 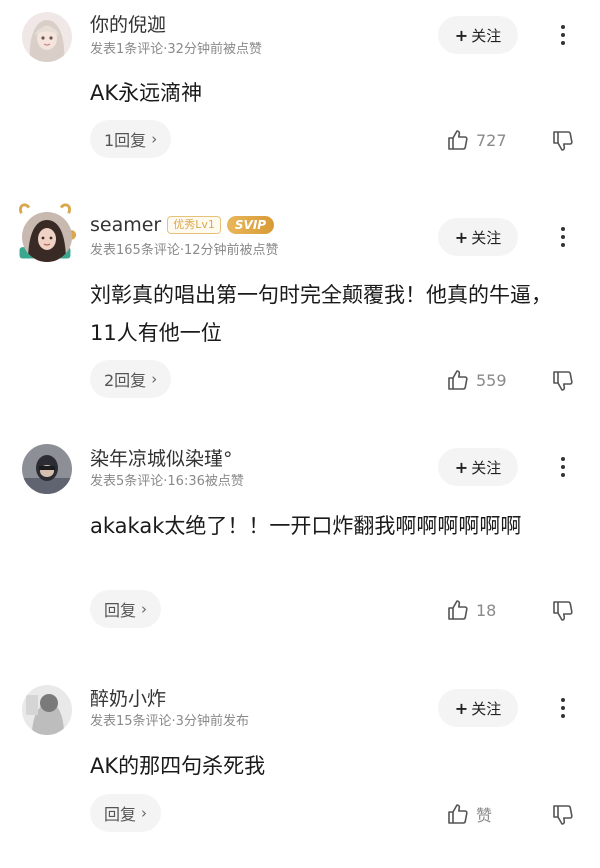 I want to click on level-badge: 优秀Lv1, so click(x=194, y=225).